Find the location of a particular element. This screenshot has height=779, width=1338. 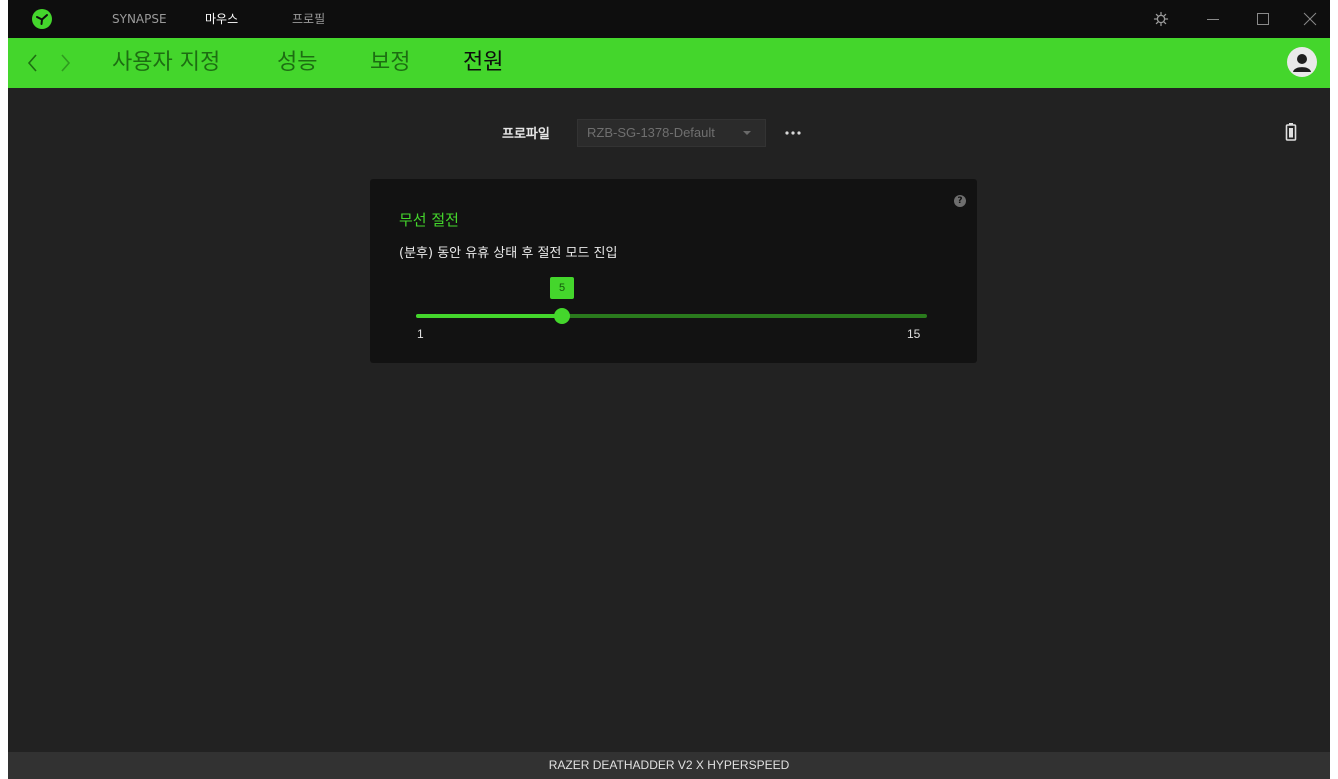

title-bar: SYNAPSE 마우스 프로필 is located at coordinates (669, 19).